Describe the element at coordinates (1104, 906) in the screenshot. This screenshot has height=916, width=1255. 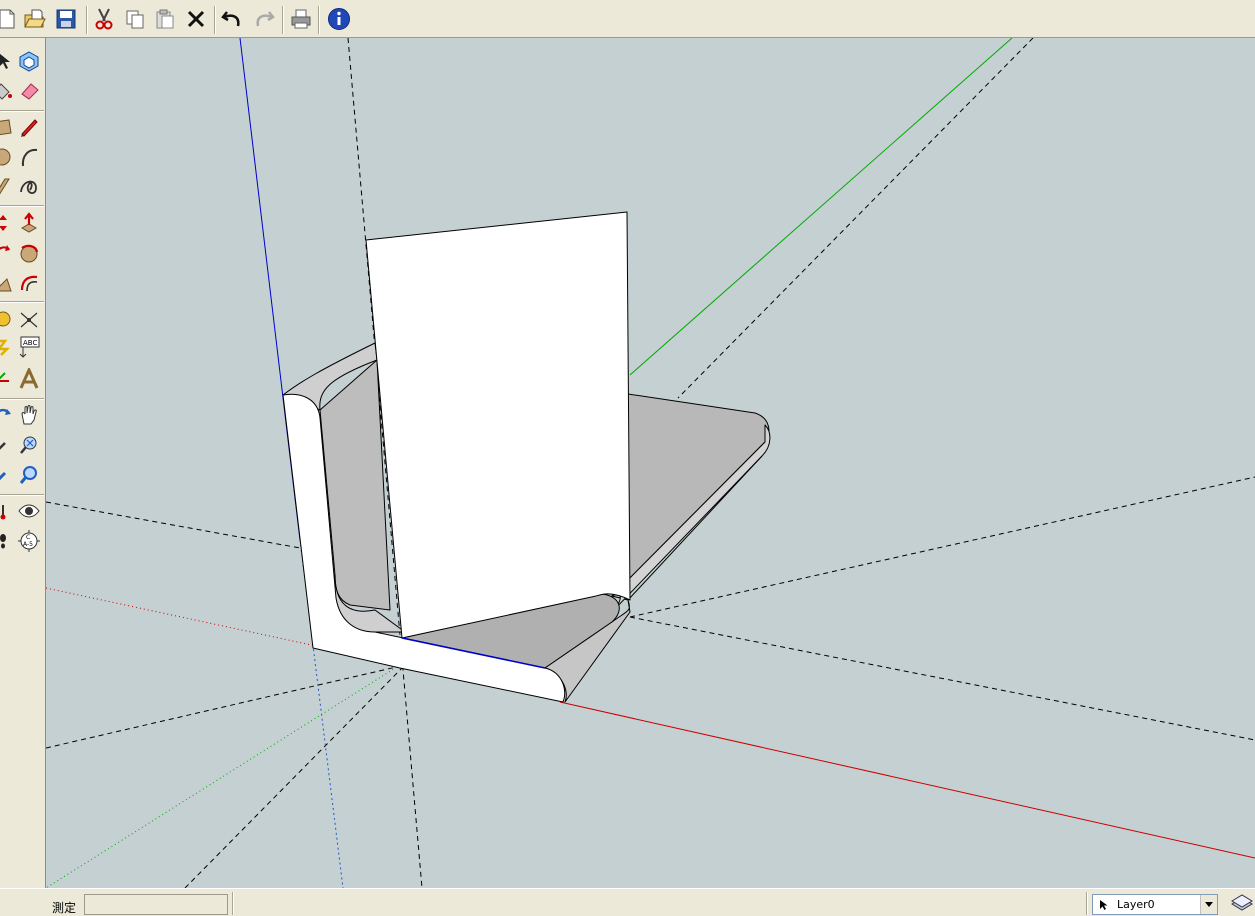
I see `cursor-arrow-icon` at that location.